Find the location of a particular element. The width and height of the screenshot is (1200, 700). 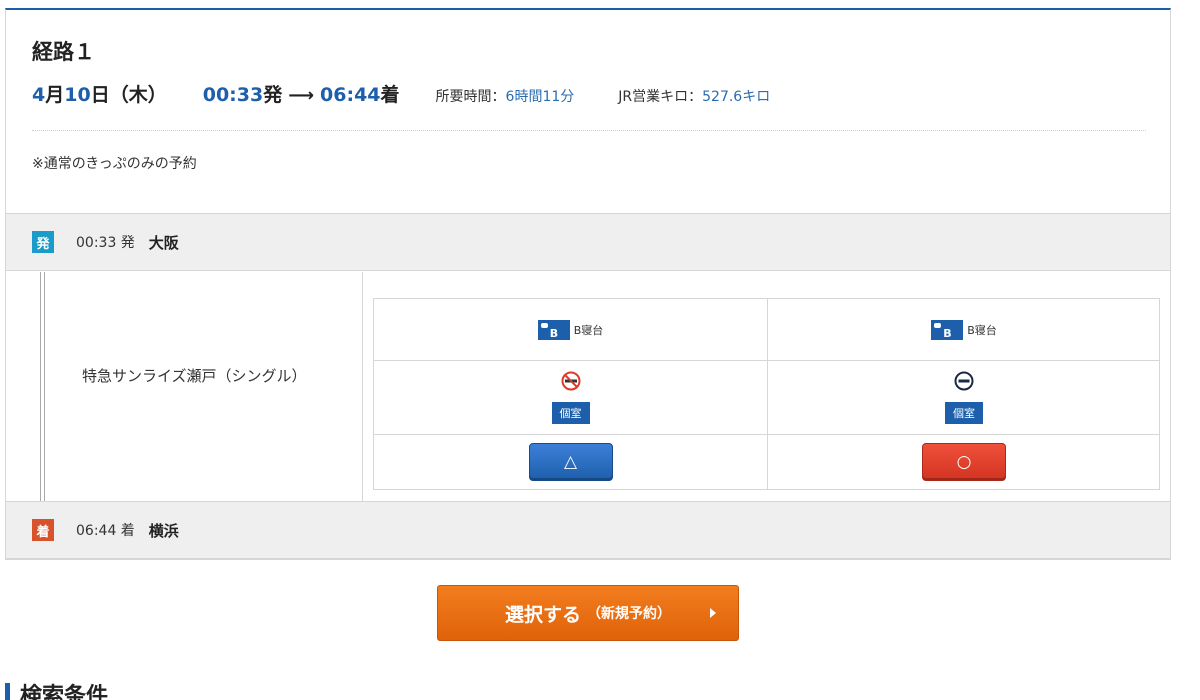

departure-stop: 発 00:33 発 大阪 is located at coordinates (588, 242).